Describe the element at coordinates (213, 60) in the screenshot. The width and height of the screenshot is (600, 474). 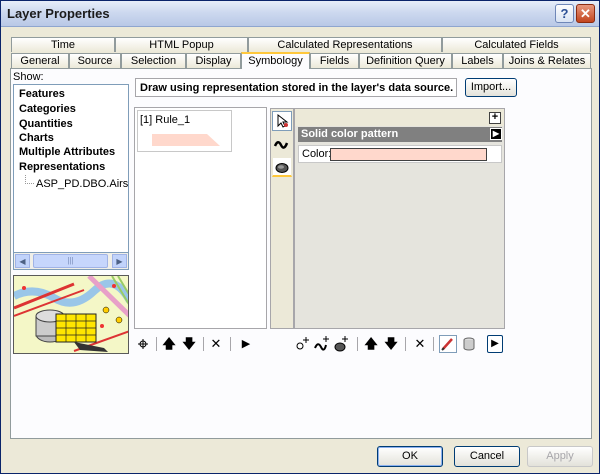
I see `tab-display: Display` at that location.